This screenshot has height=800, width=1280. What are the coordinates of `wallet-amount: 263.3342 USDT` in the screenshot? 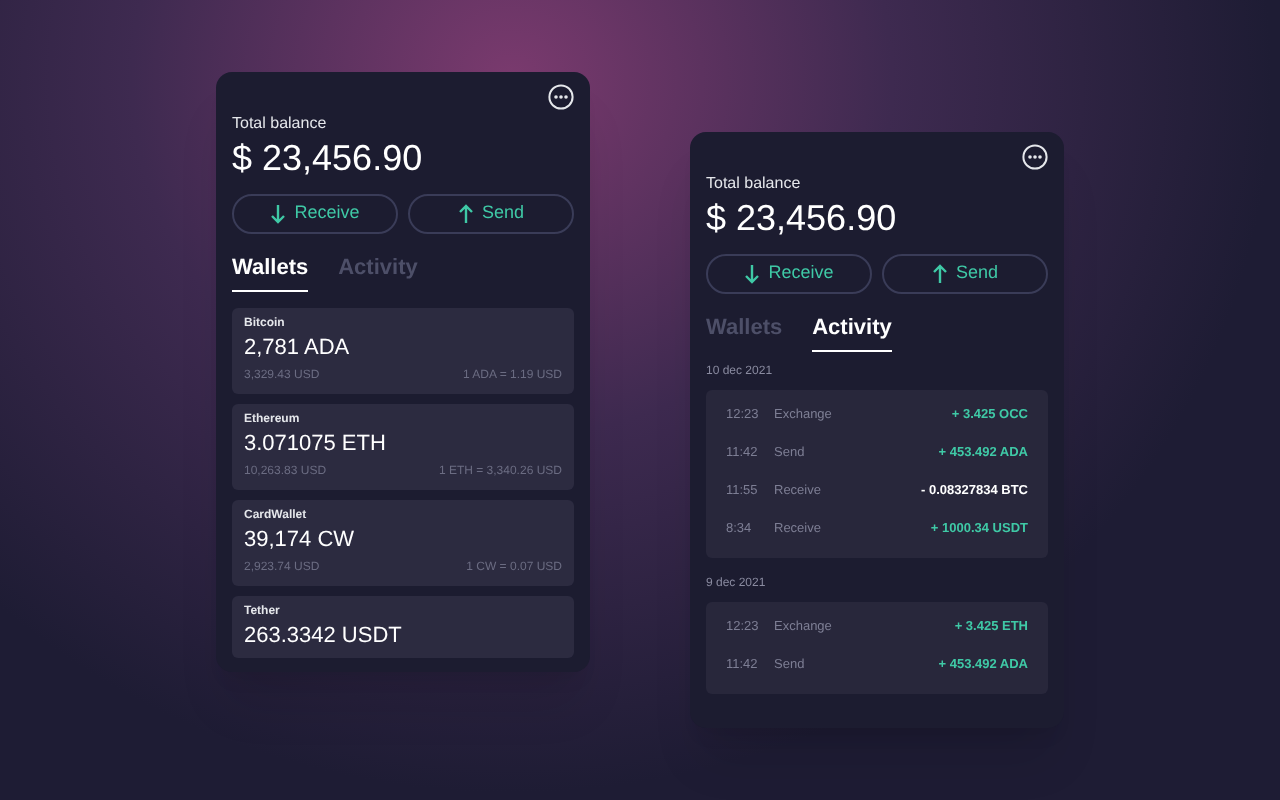 It's located at (324, 635).